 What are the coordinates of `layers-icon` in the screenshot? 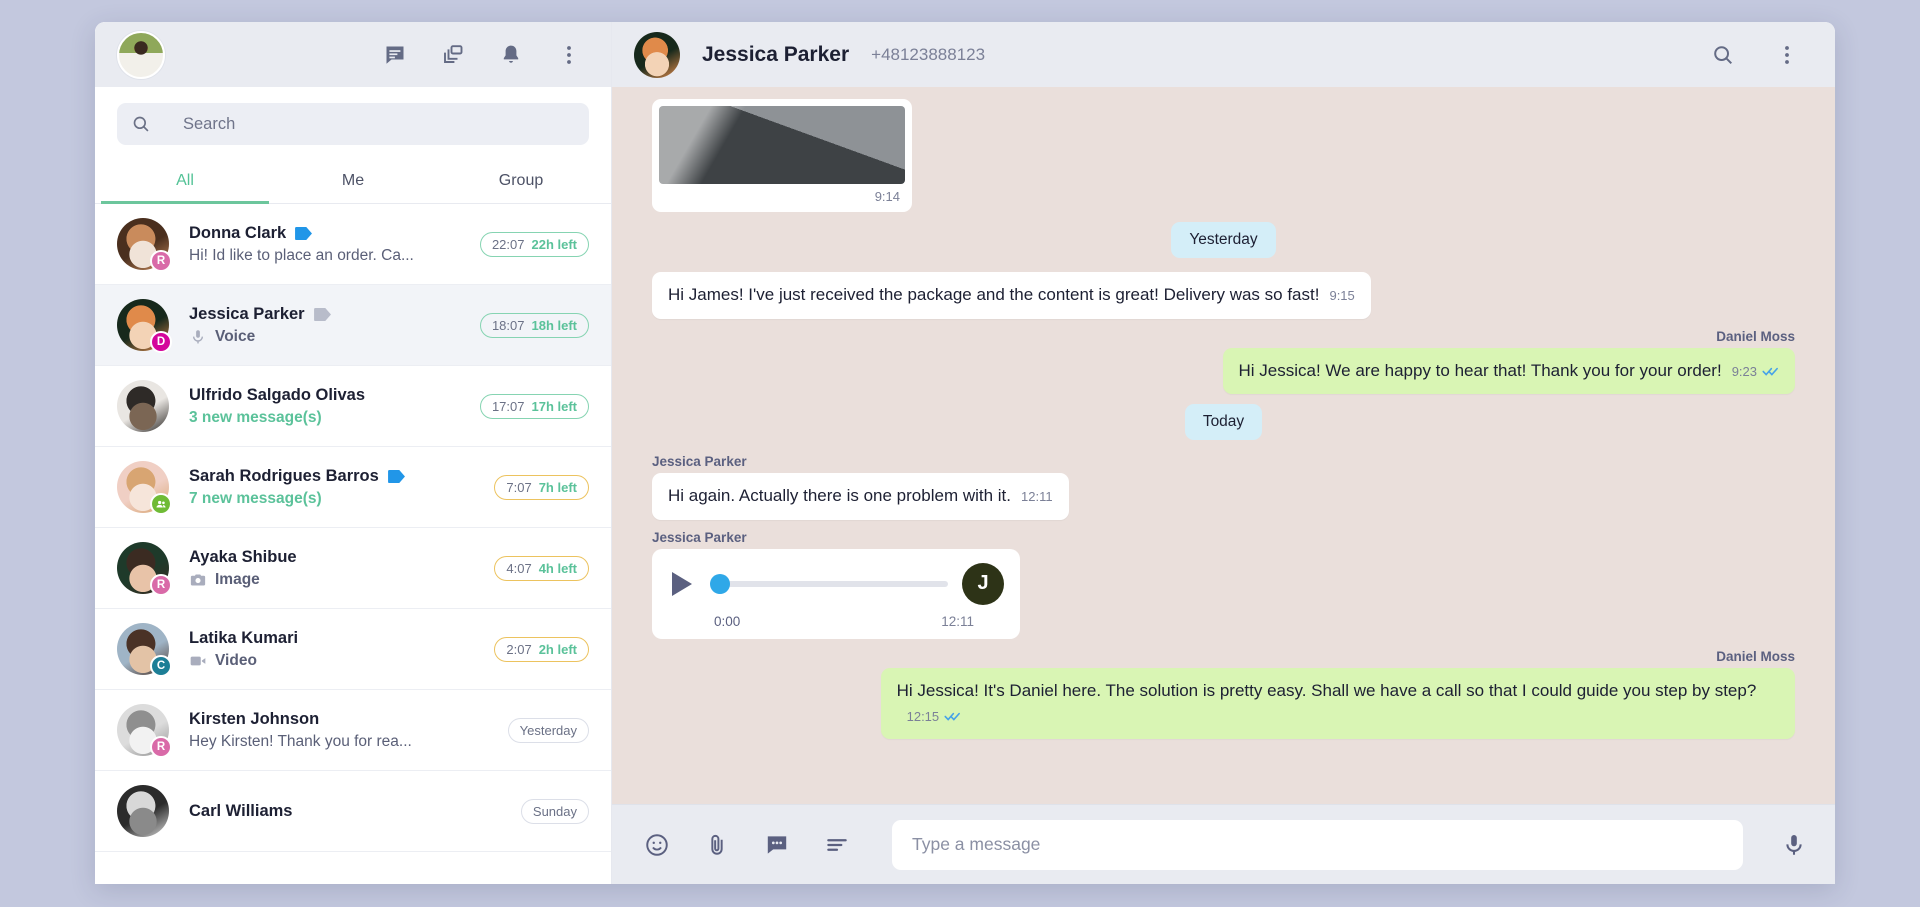 It's located at (453, 55).